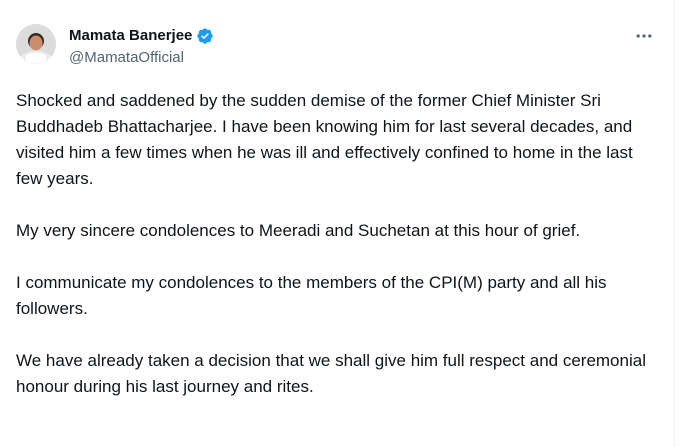 This screenshot has height=447, width=688. I want to click on display-name: Mamata Banerjee, so click(130, 36).